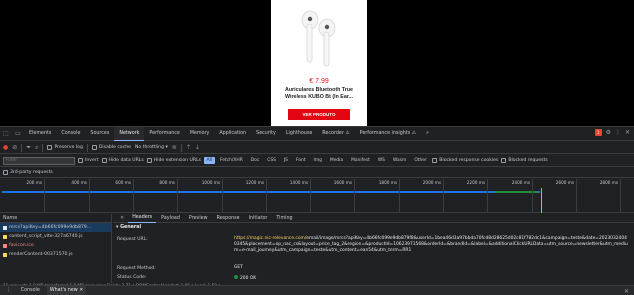  I want to click on filter-type-css: CSS, so click(272, 160).